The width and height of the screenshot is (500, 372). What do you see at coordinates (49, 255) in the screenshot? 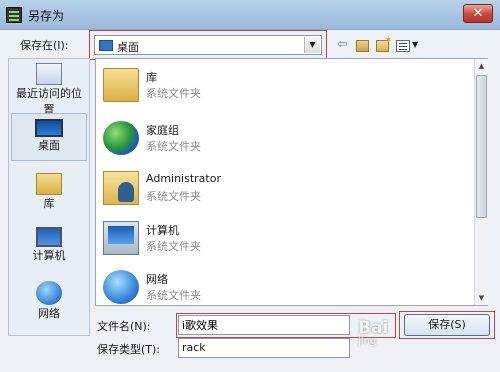
I see `place-label: 计算机` at bounding box center [49, 255].